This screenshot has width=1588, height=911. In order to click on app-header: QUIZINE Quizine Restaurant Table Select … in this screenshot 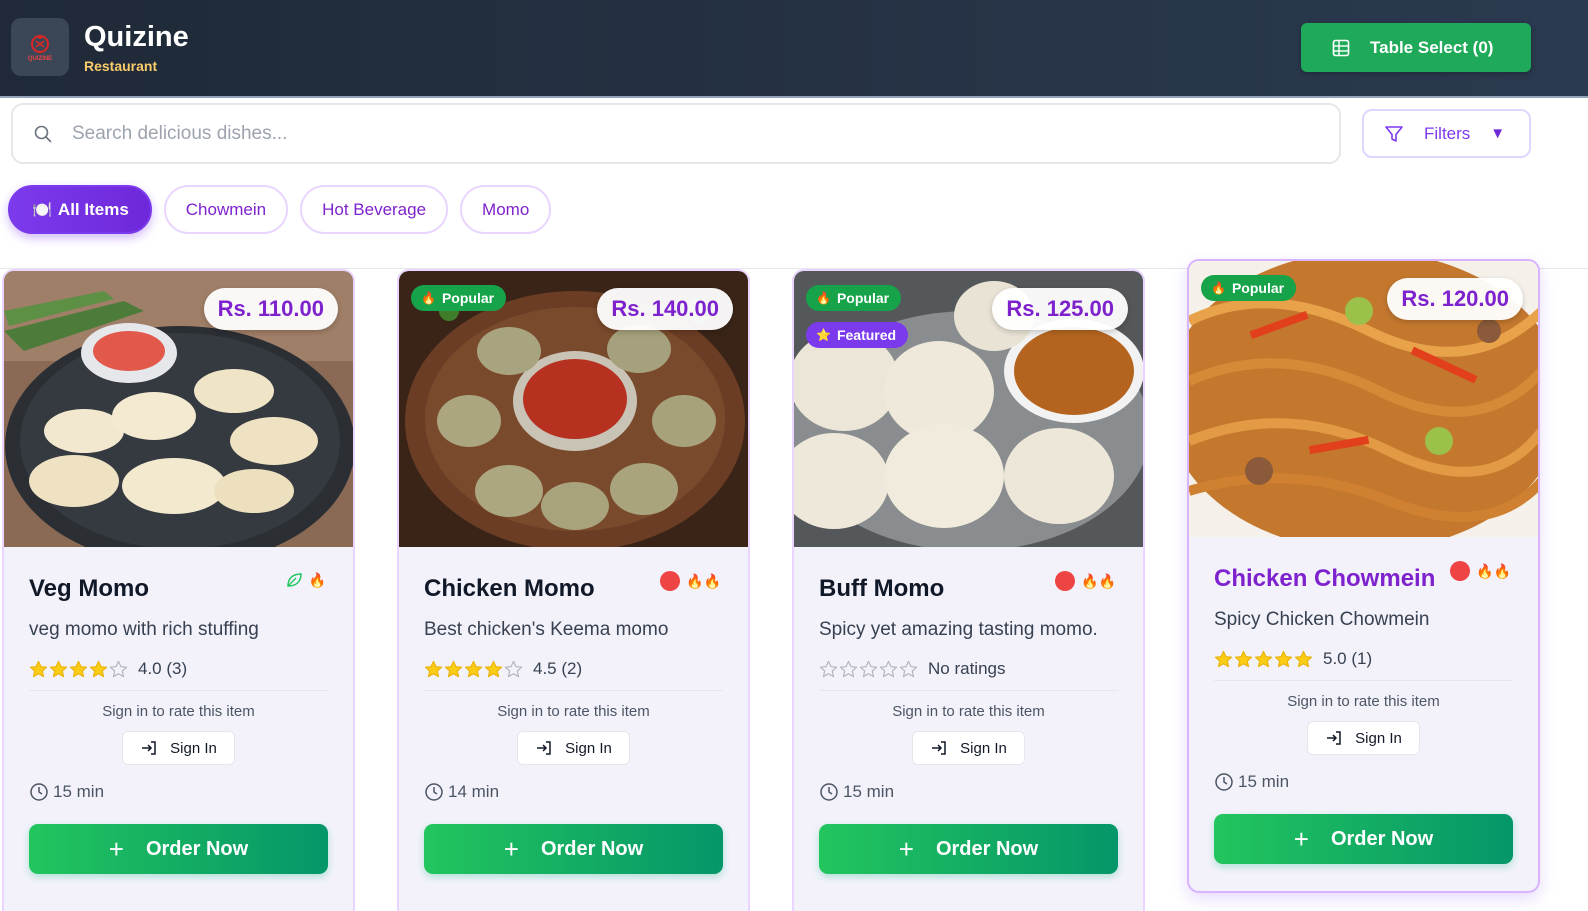, I will do `click(794, 49)`.